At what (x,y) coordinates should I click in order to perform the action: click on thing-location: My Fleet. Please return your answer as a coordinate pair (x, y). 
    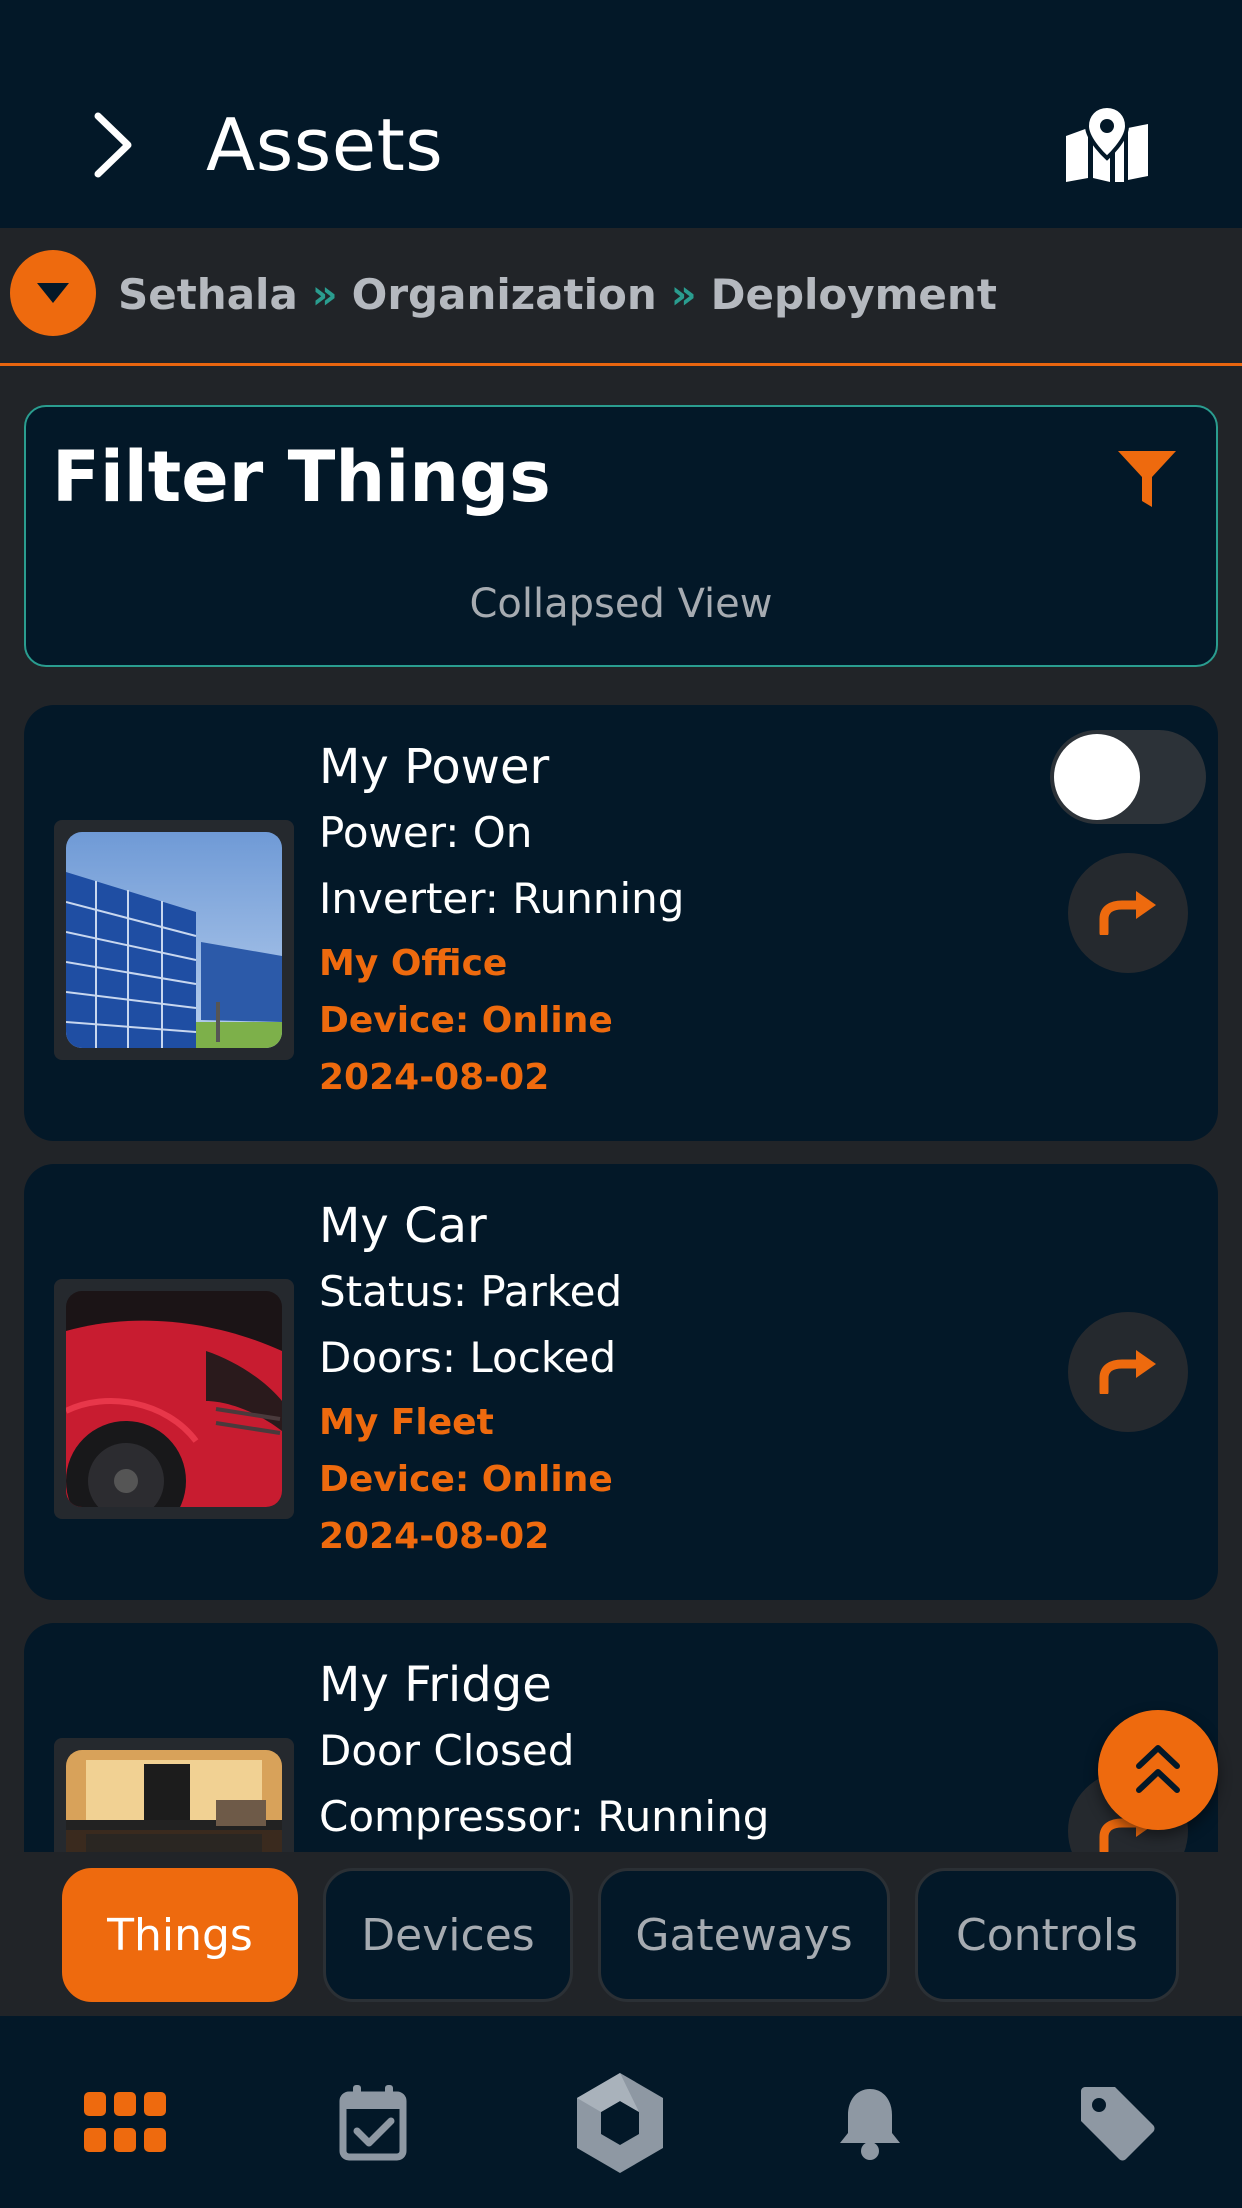
    Looking at the image, I should click on (406, 1422).